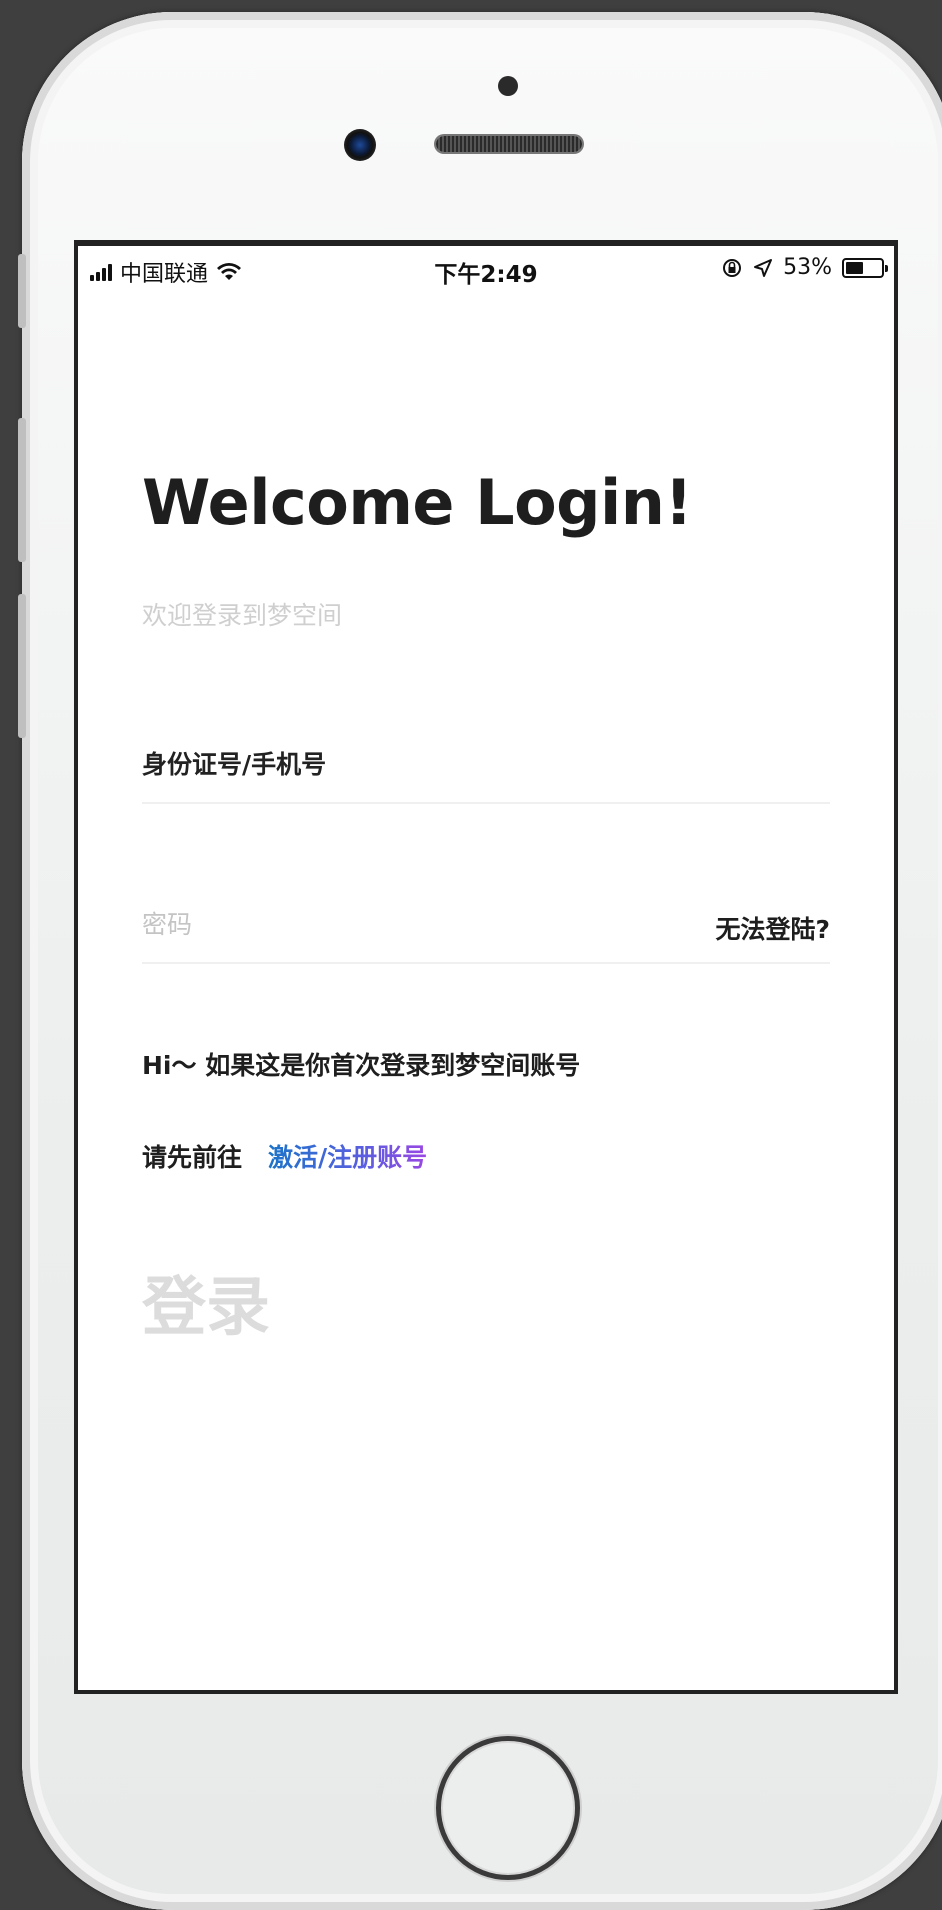 This screenshot has height=1910, width=942. I want to click on password-input, so click(422, 924).